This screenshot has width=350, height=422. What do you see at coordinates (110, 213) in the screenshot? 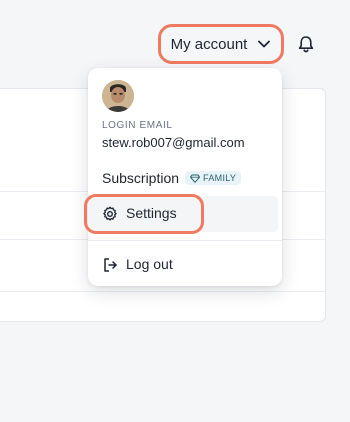
I see `gear-icon` at bounding box center [110, 213].